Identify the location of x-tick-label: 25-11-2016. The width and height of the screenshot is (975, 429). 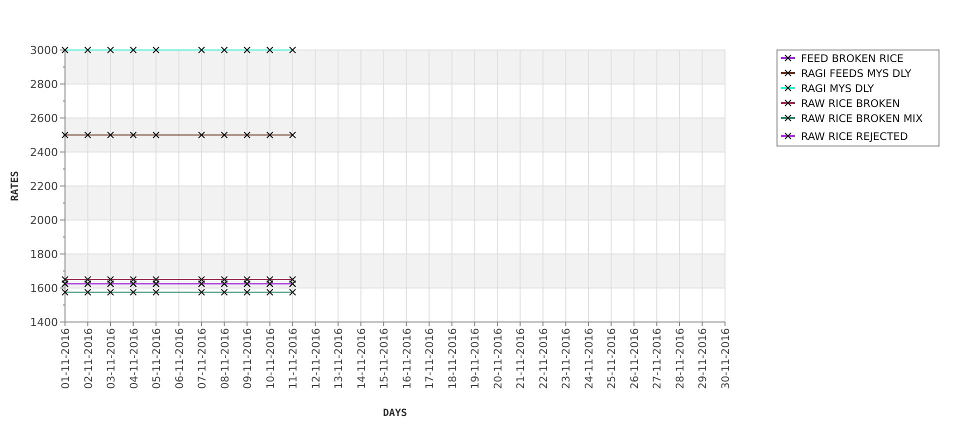
(612, 359).